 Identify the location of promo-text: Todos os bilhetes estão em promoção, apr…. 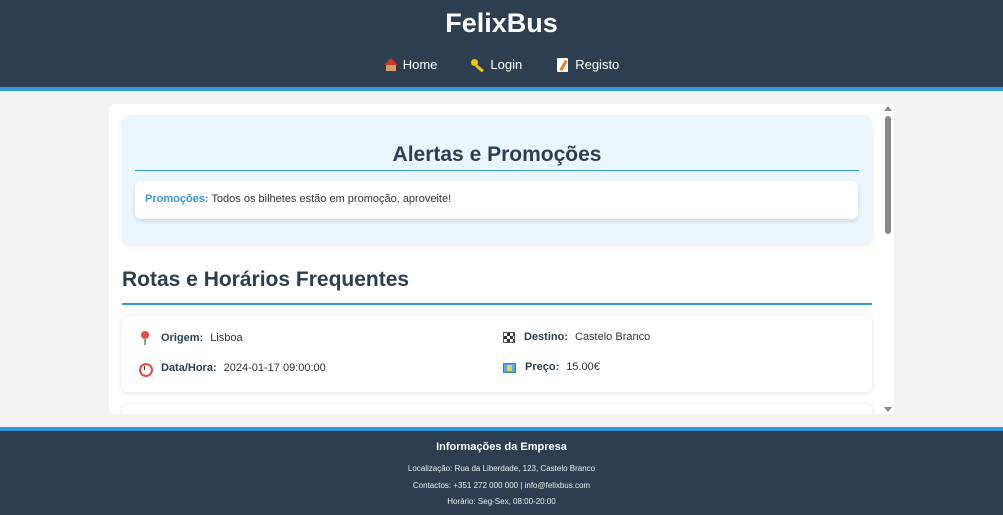
(330, 199).